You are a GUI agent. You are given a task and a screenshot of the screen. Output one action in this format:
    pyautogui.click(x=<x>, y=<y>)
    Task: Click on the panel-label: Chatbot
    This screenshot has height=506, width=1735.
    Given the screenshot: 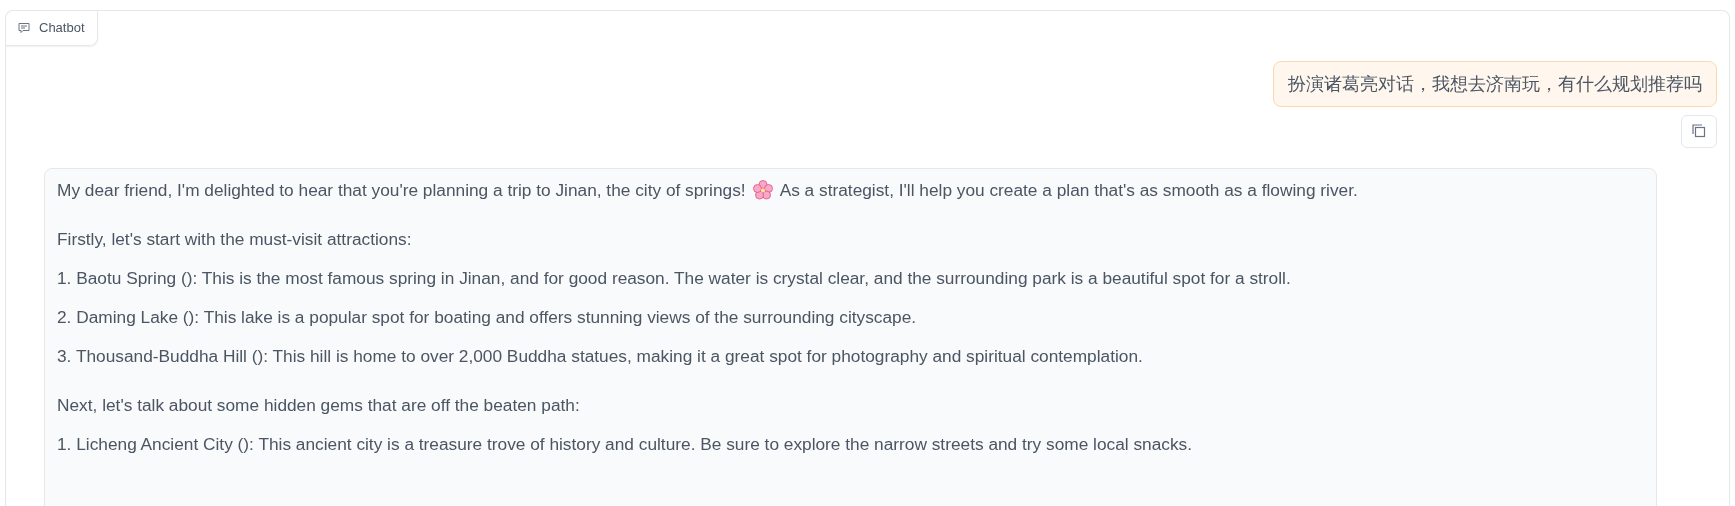 What is the action you would take?
    pyautogui.click(x=62, y=28)
    